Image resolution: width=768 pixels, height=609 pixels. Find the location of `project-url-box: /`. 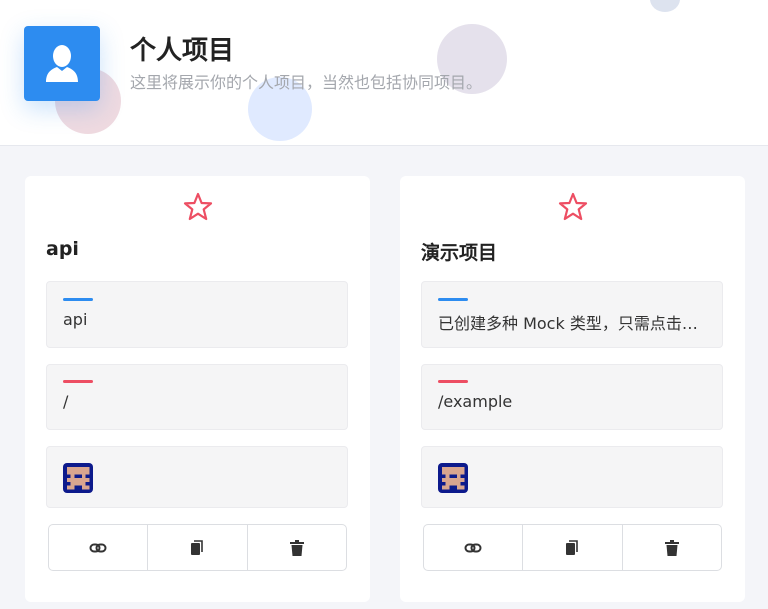

project-url-box: / is located at coordinates (197, 397).